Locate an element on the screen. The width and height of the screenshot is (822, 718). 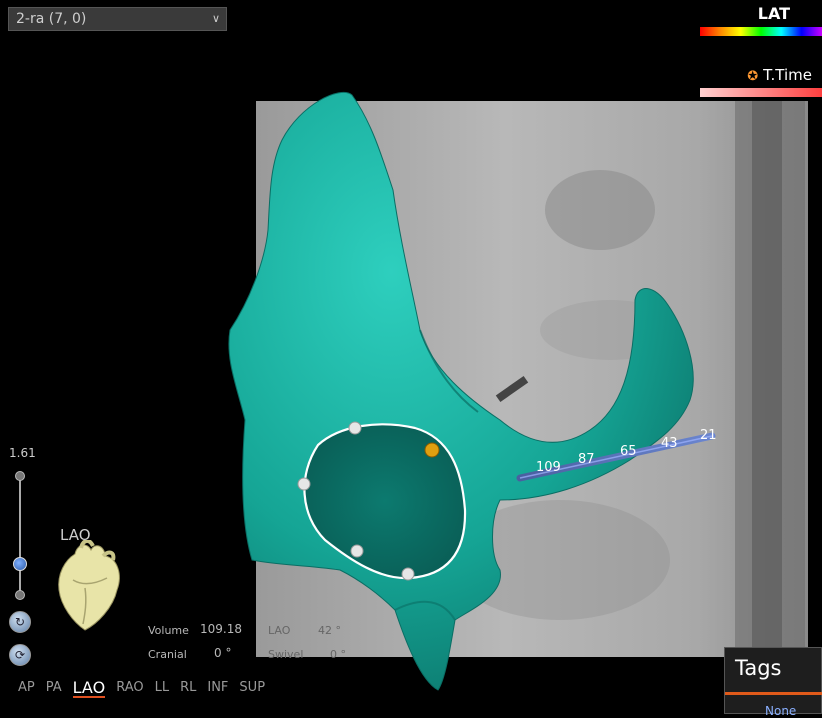
lao-angle-label: LAO is located at coordinates (279, 630).